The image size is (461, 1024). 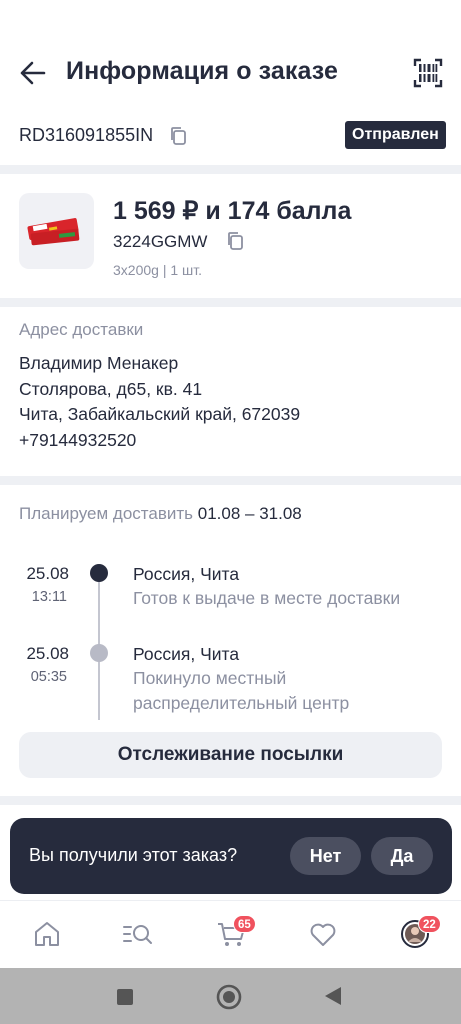 I want to click on track-parcel-button: Отслеживание посылки, so click(x=230, y=755).